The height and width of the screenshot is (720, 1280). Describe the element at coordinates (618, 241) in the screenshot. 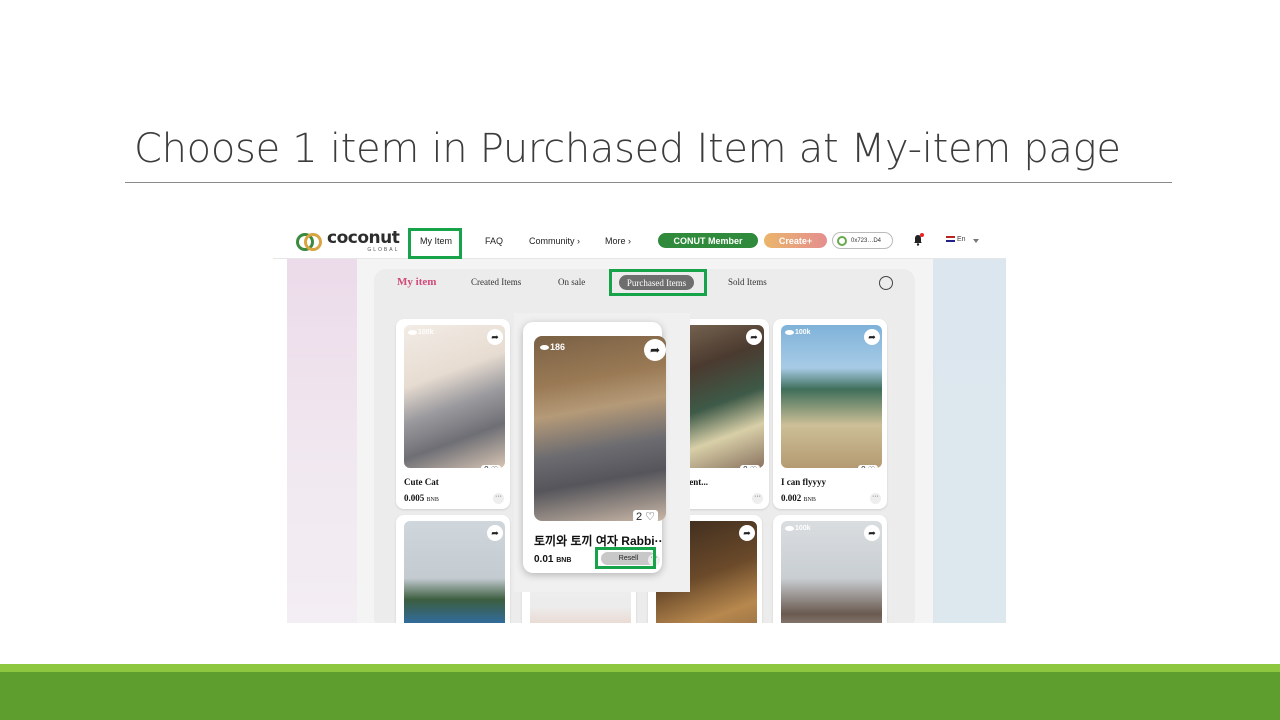

I see `nav-more: More ›` at that location.